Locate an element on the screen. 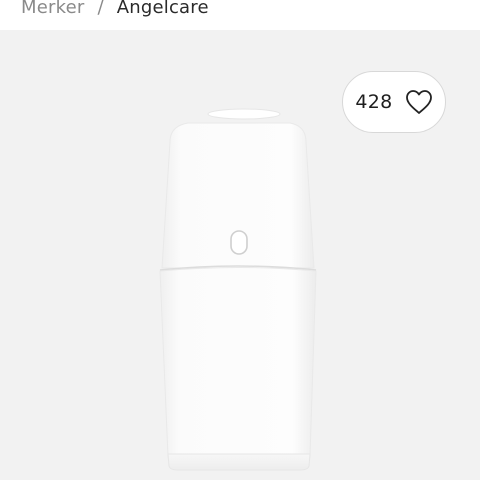 The image size is (480, 480). breadcrumb: Merker / Angelcare is located at coordinates (115, 10).